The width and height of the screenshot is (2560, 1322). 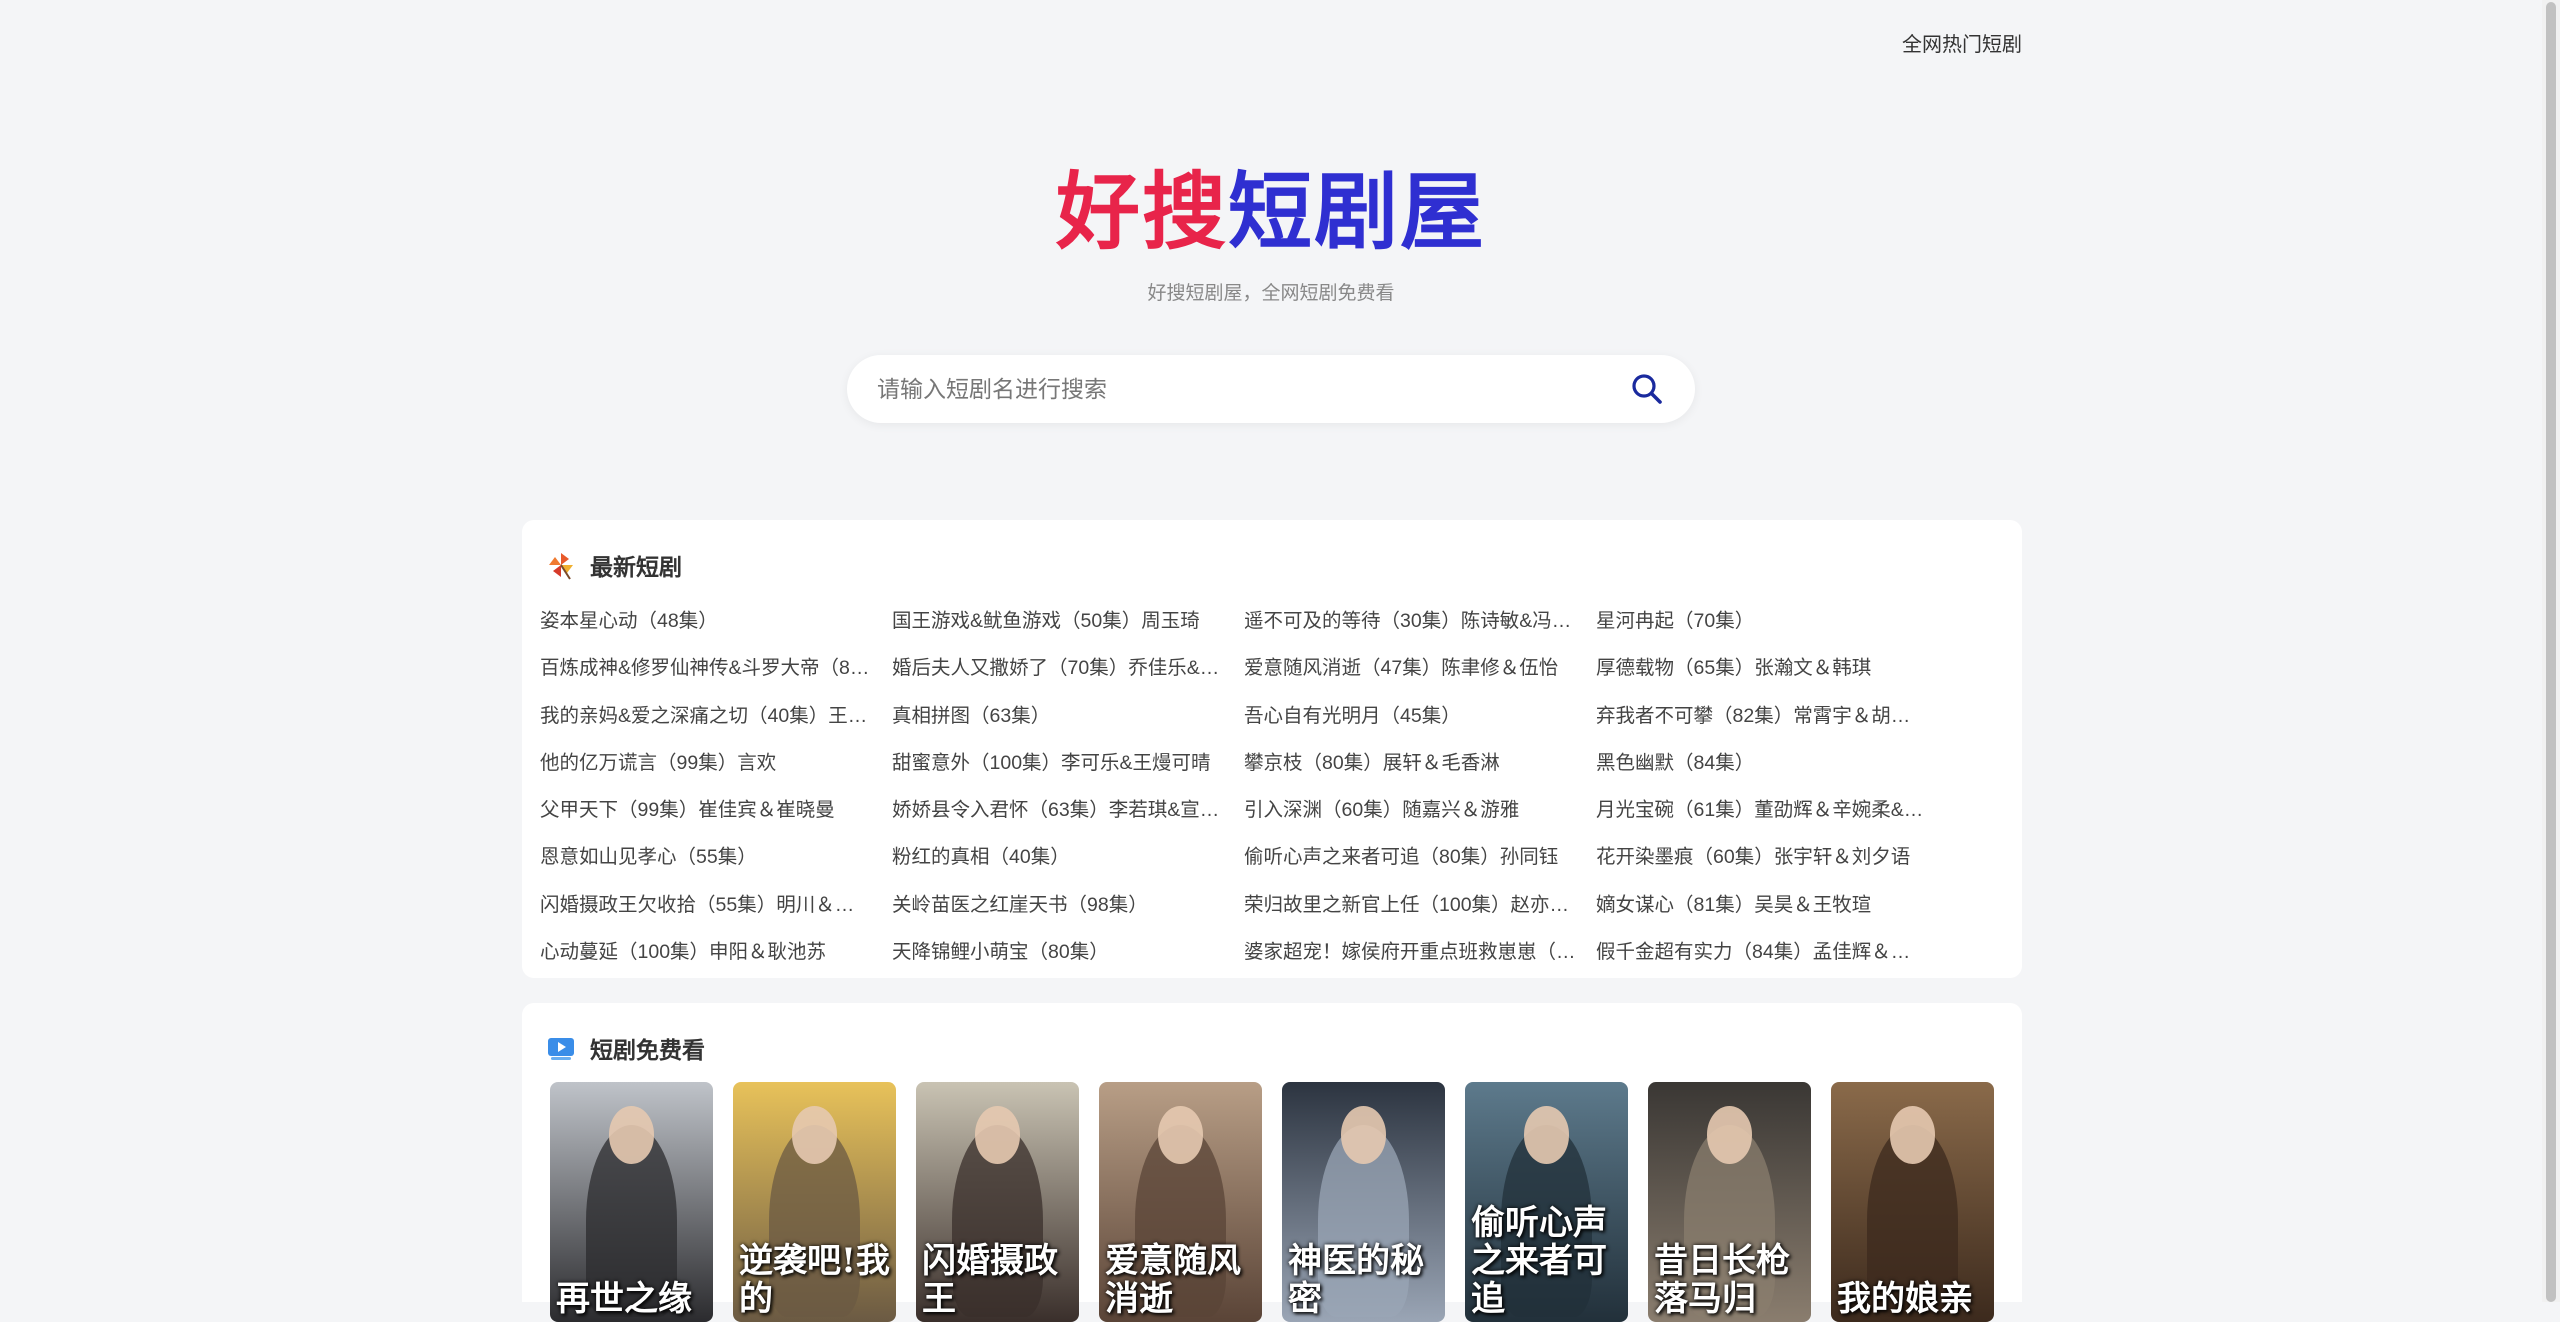 I want to click on drama-poster: 爱意随风消逝, so click(x=1180, y=1202).